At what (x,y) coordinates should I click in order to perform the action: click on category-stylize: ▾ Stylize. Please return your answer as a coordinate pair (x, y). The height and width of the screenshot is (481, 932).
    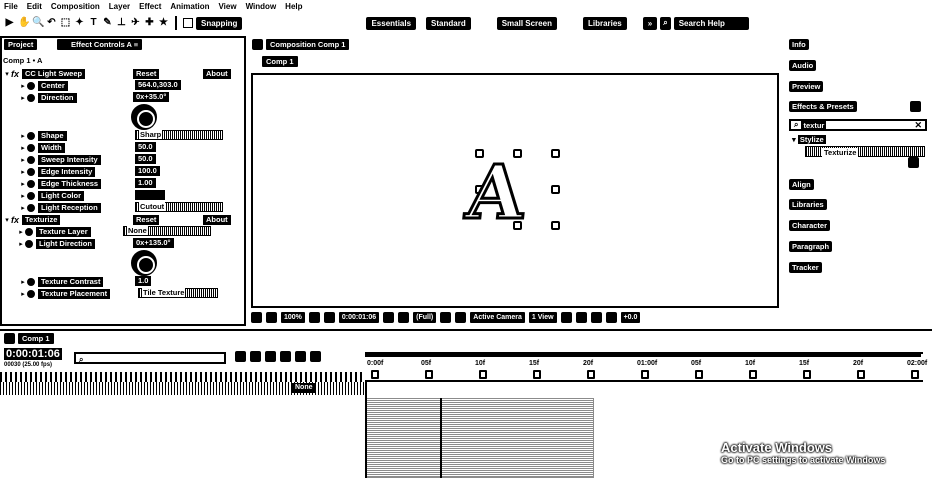
    Looking at the image, I should click on (809, 139).